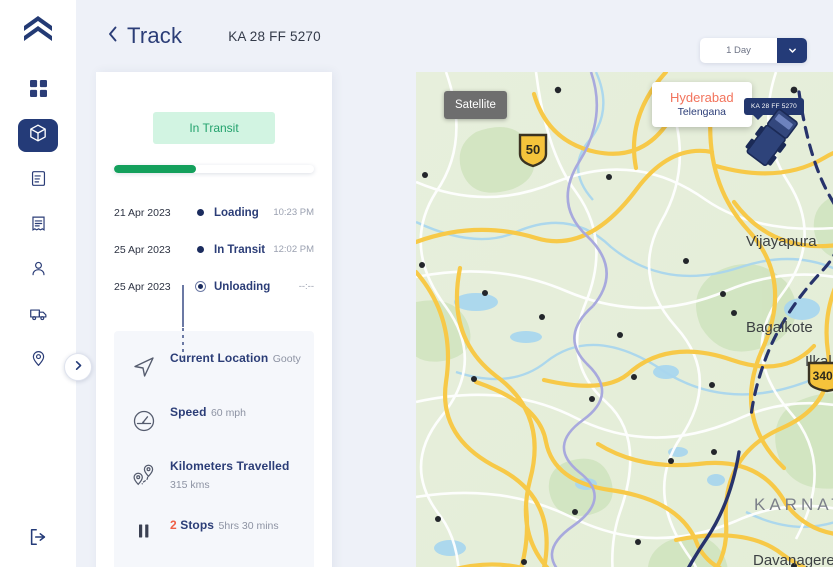 The height and width of the screenshot is (567, 833). Describe the element at coordinates (144, 473) in the screenshot. I see `route-pins-icon` at that location.